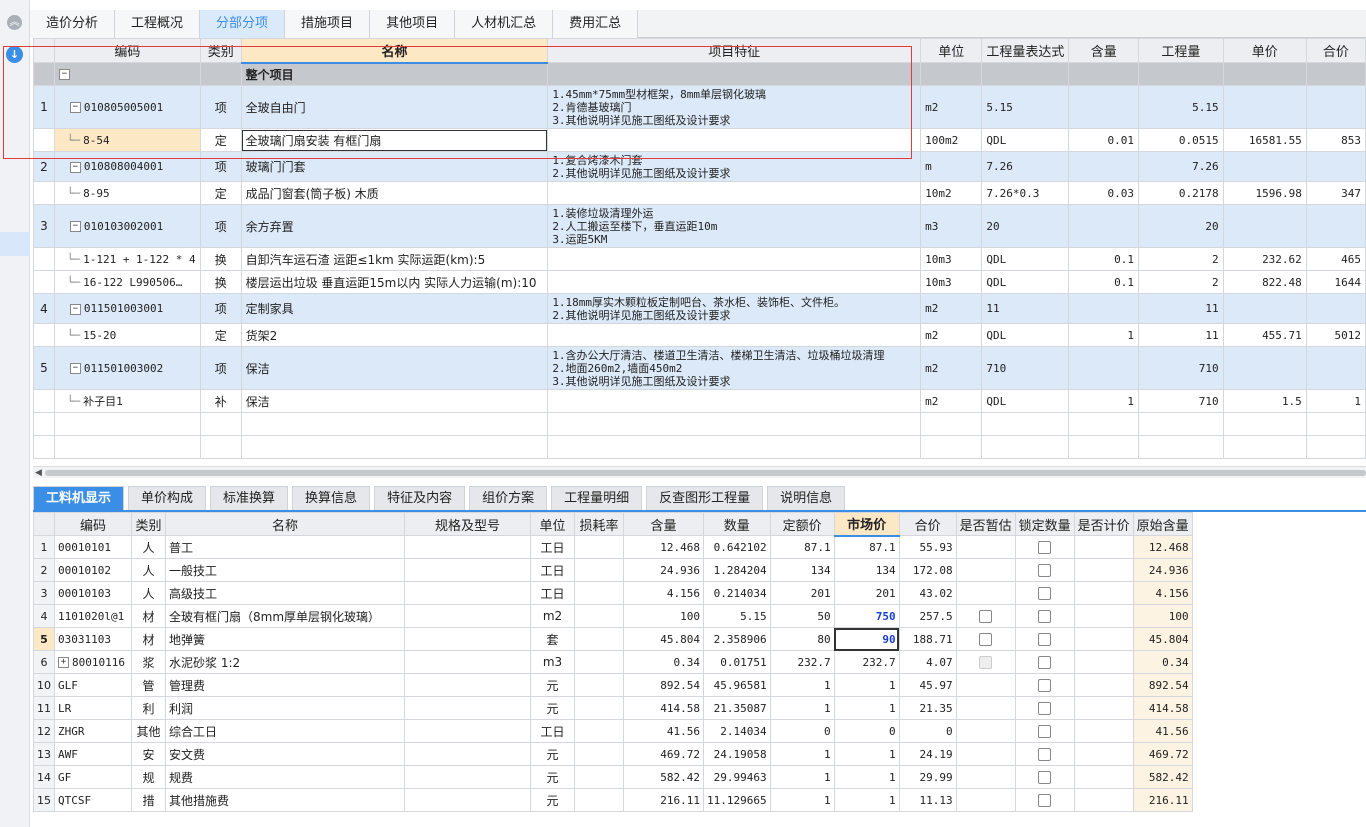 The height and width of the screenshot is (827, 1366). I want to click on content-ratio: 0.03, so click(1104, 193).